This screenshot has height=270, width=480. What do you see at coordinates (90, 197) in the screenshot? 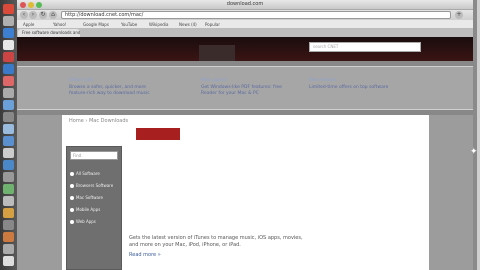
I see `filter-option-label: Mac Software` at bounding box center [90, 197].